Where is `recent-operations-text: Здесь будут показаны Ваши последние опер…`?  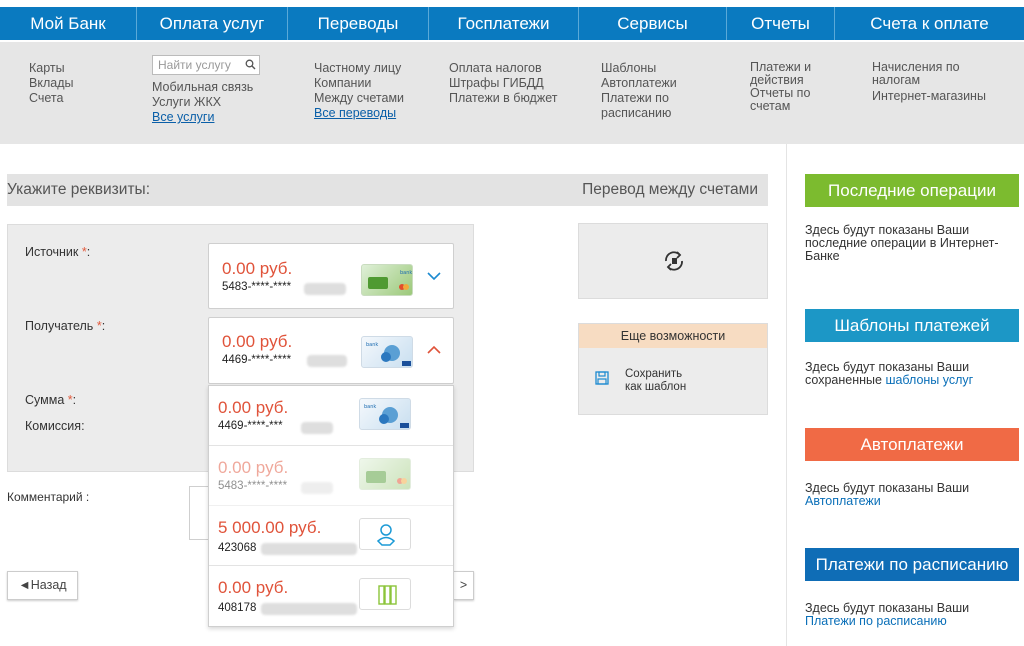
recent-operations-text: Здесь будут показаны Ваши последние опер… is located at coordinates (902, 243).